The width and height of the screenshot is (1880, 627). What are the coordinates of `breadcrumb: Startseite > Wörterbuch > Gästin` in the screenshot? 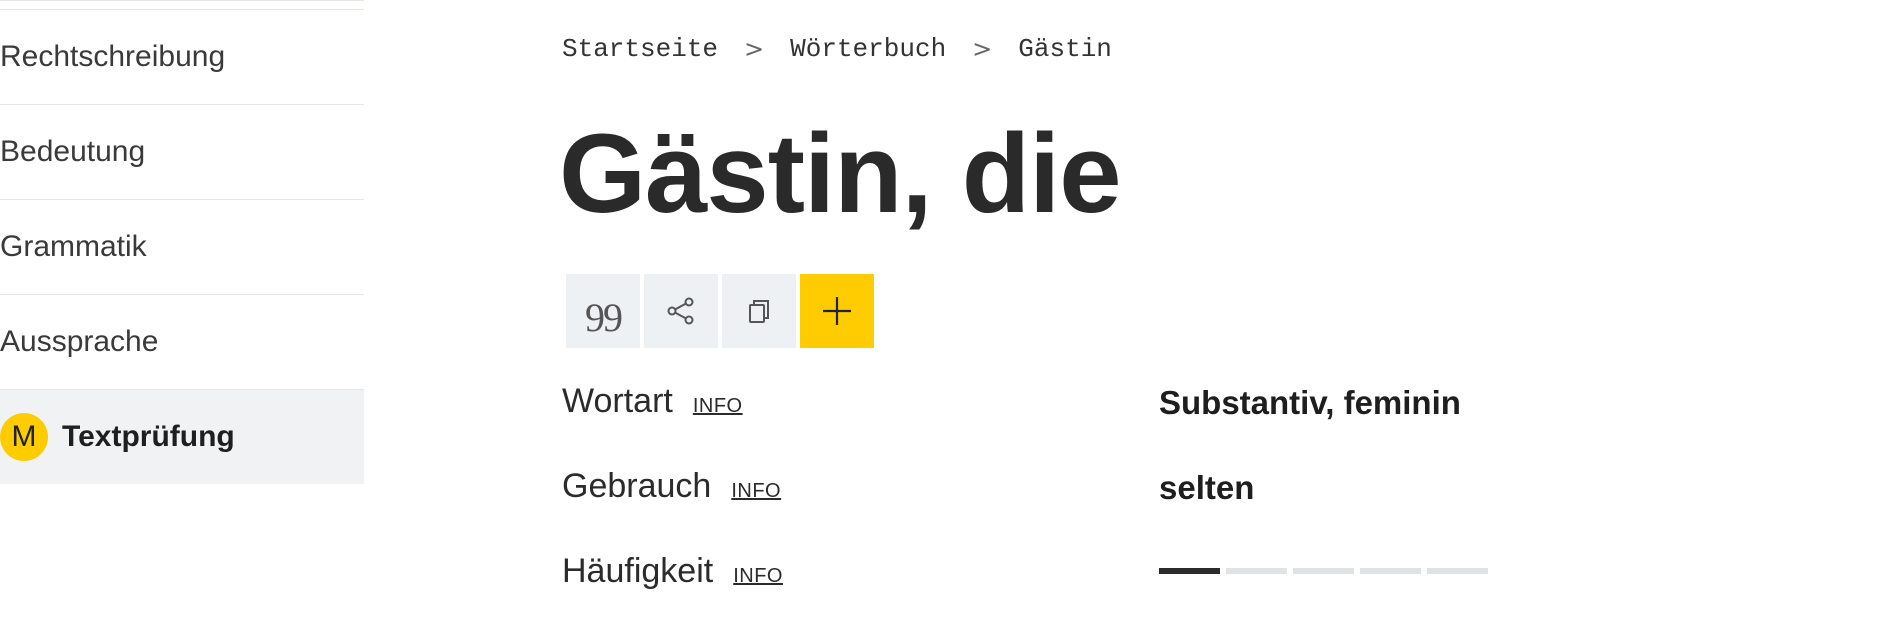 It's located at (837, 49).